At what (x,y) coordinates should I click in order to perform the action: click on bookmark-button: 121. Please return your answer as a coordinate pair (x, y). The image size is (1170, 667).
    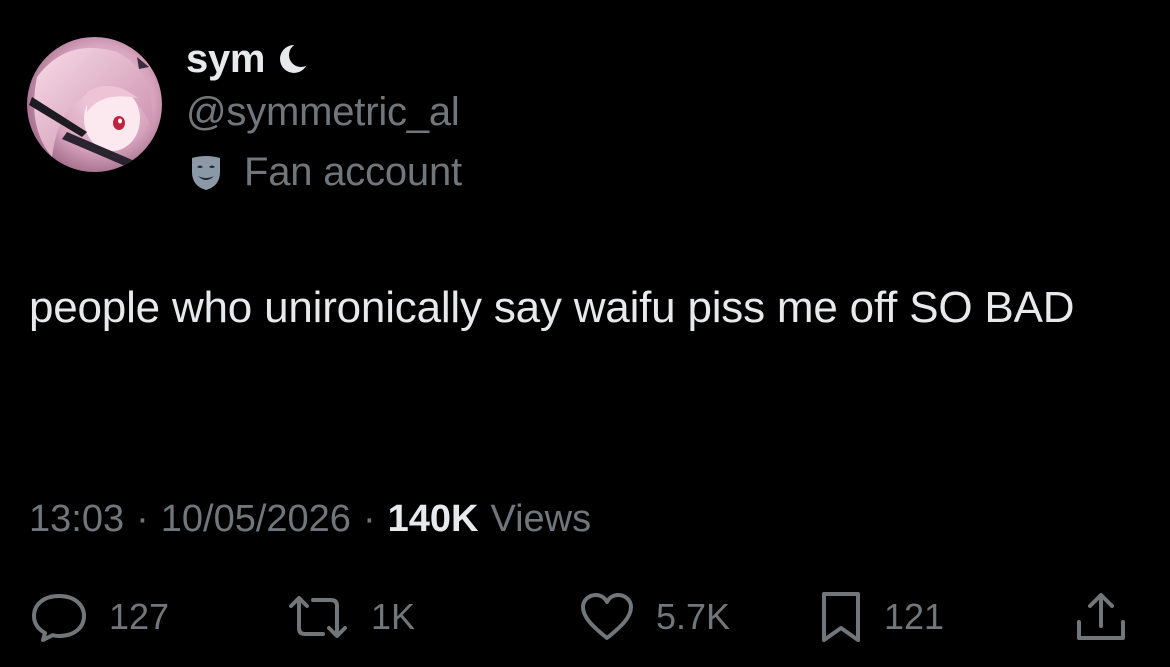
    Looking at the image, I should click on (881, 617).